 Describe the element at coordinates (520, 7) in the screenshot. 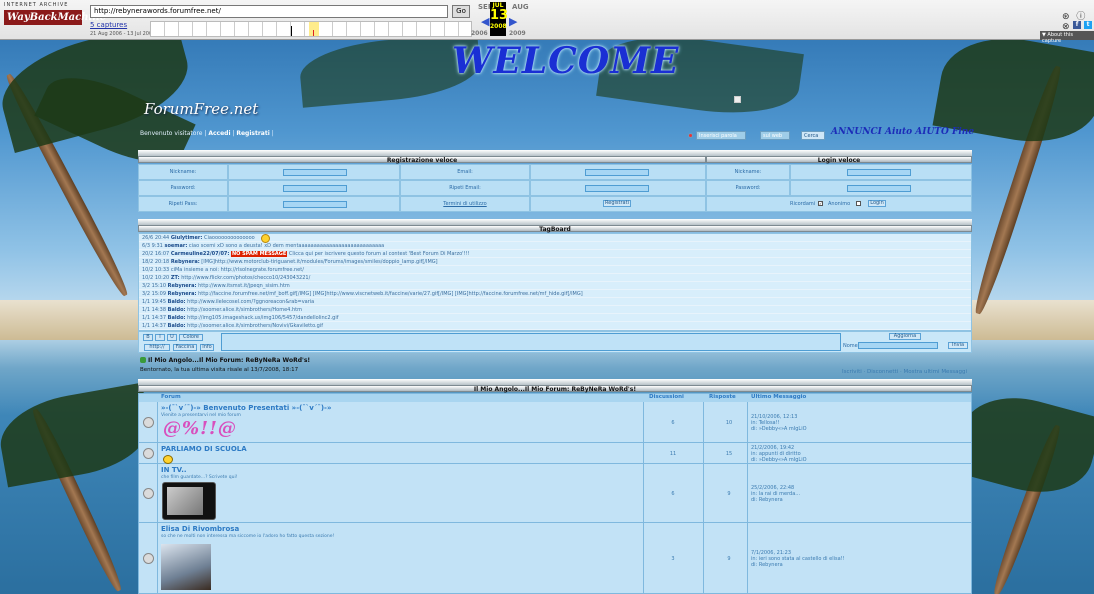

I see `month-next: AUG` at that location.